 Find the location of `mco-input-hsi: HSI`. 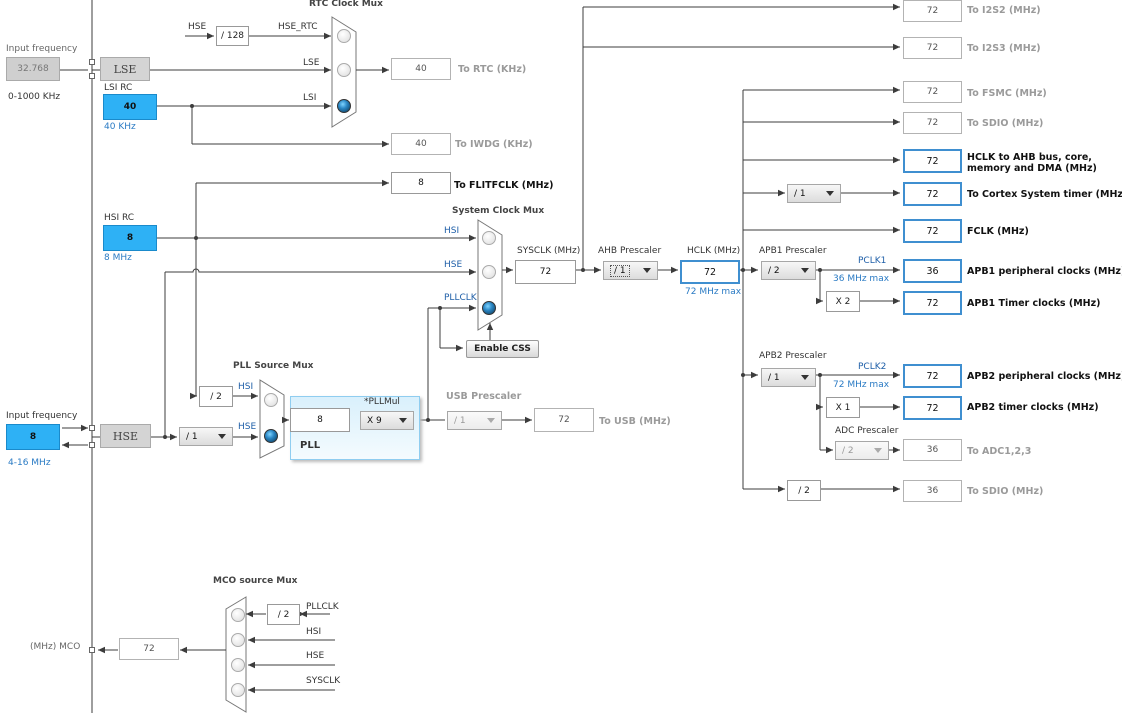

mco-input-hsi: HSI is located at coordinates (314, 632).